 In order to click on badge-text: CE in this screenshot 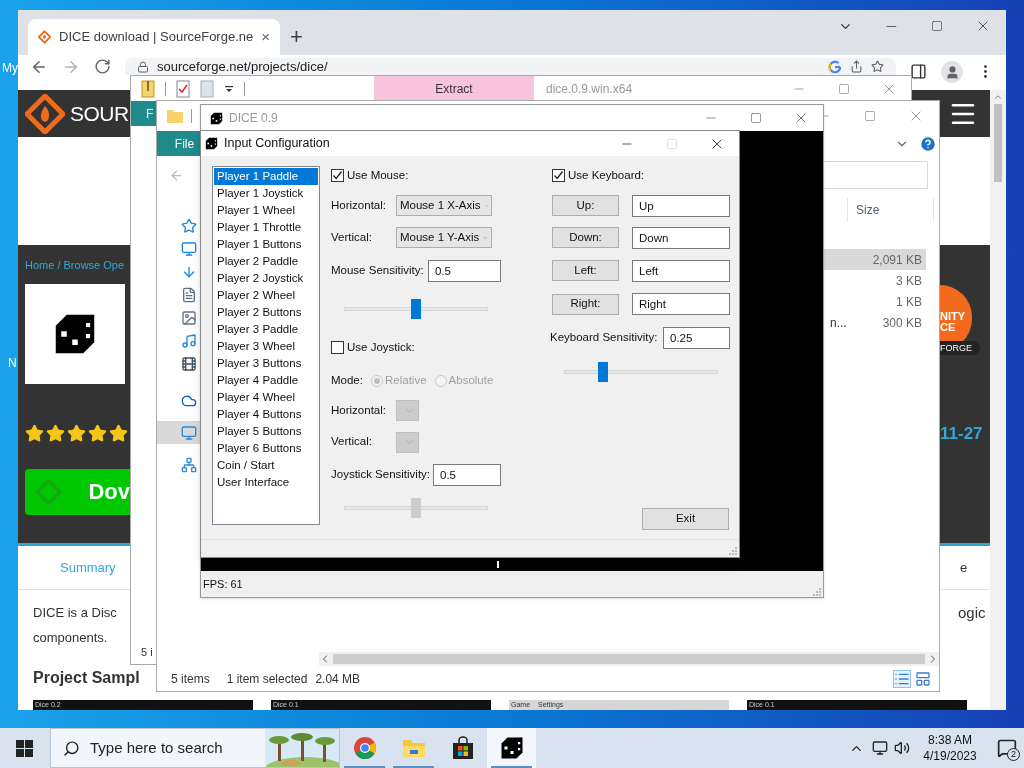, I will do `click(948, 327)`.